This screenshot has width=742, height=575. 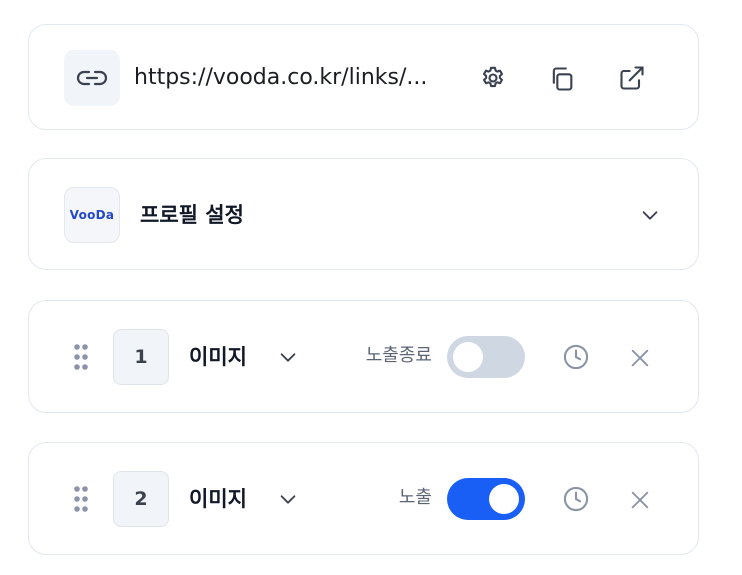 I want to click on external-link-icon, so click(x=632, y=78).